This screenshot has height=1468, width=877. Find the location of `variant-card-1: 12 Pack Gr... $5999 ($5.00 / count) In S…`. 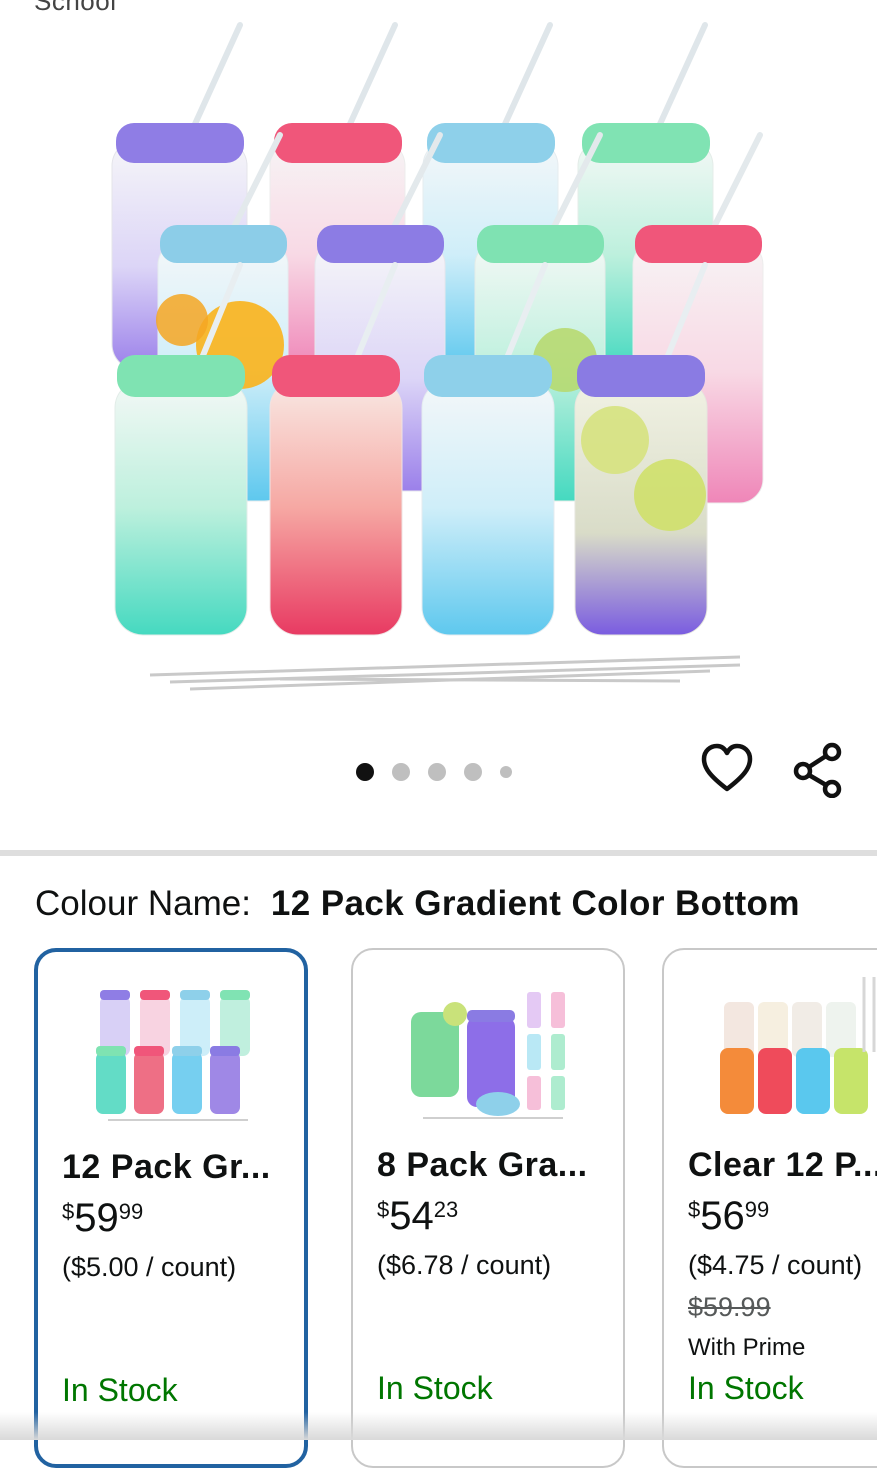

variant-card-1: 12 Pack Gr... $5999 ($5.00 / count) In S… is located at coordinates (171, 1208).